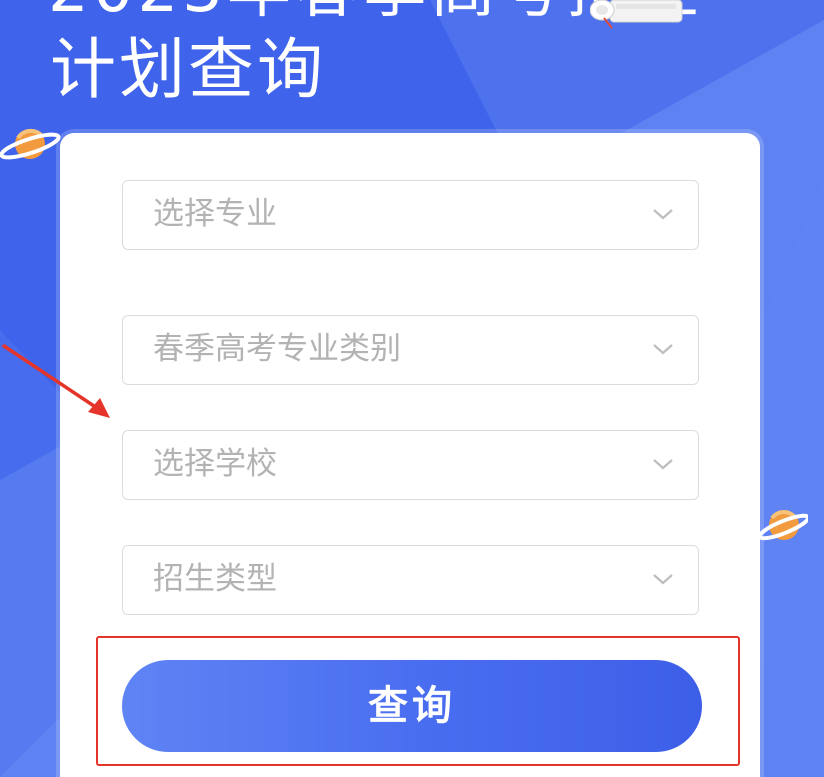 Image resolution: width=824 pixels, height=777 pixels. Describe the element at coordinates (277, 349) in the screenshot. I see `category-select-placeholder: 春季高考专业类别` at that location.